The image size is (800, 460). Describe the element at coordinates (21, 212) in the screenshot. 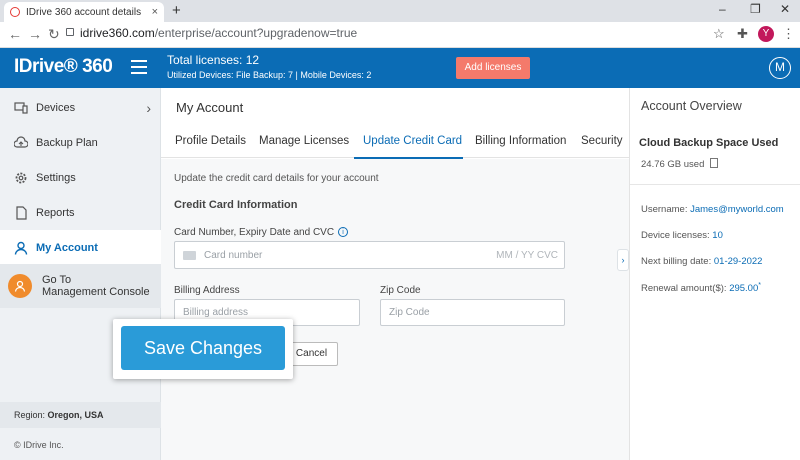

I see `document-icon` at that location.